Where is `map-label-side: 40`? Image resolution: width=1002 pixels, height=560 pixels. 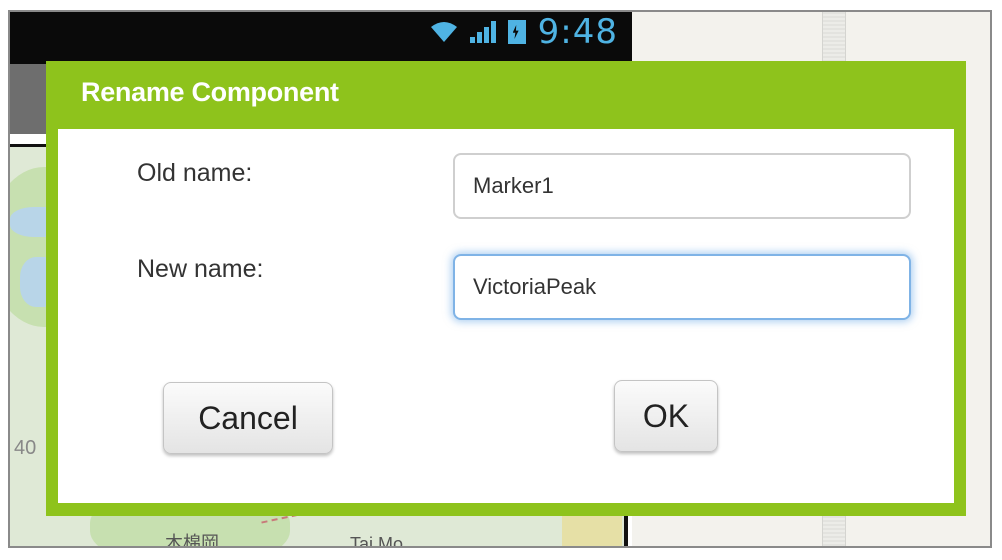 map-label-side: 40 is located at coordinates (25, 448).